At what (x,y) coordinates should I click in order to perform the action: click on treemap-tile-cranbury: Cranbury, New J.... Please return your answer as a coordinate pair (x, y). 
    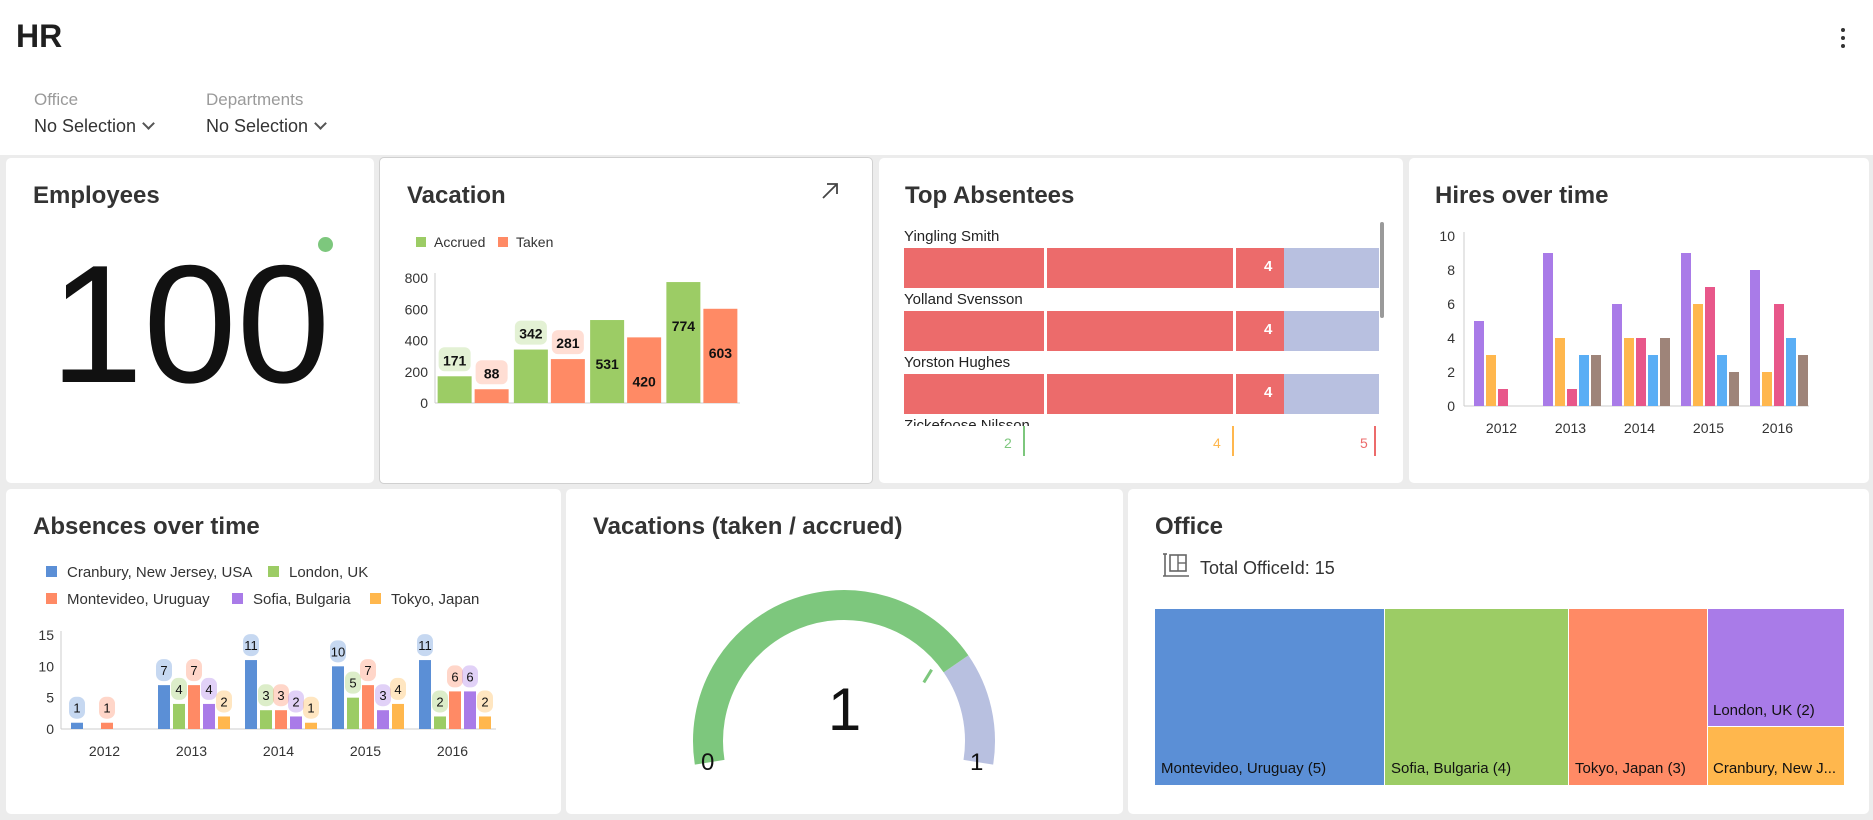
    Looking at the image, I should click on (1776, 756).